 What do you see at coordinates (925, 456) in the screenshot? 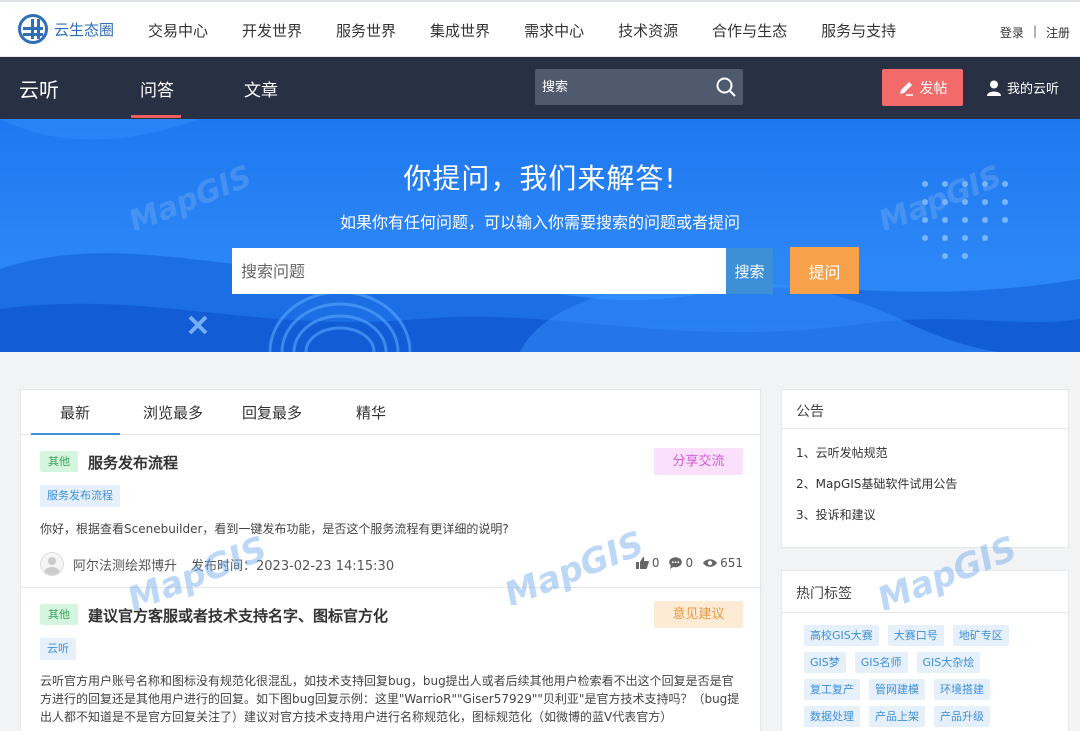
I see `notice-item: 1、云听发帖规范` at bounding box center [925, 456].